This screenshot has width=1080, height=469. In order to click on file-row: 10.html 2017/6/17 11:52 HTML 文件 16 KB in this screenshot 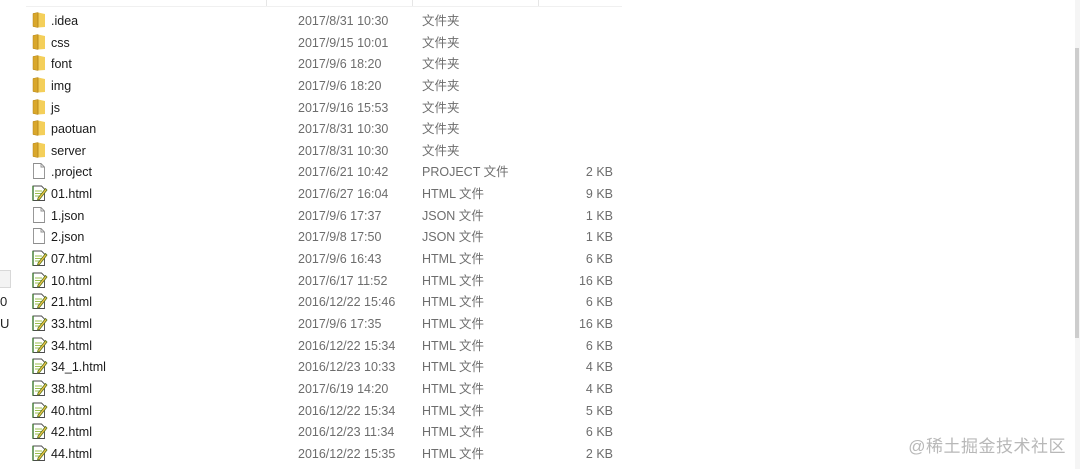, I will do `click(326, 282)`.